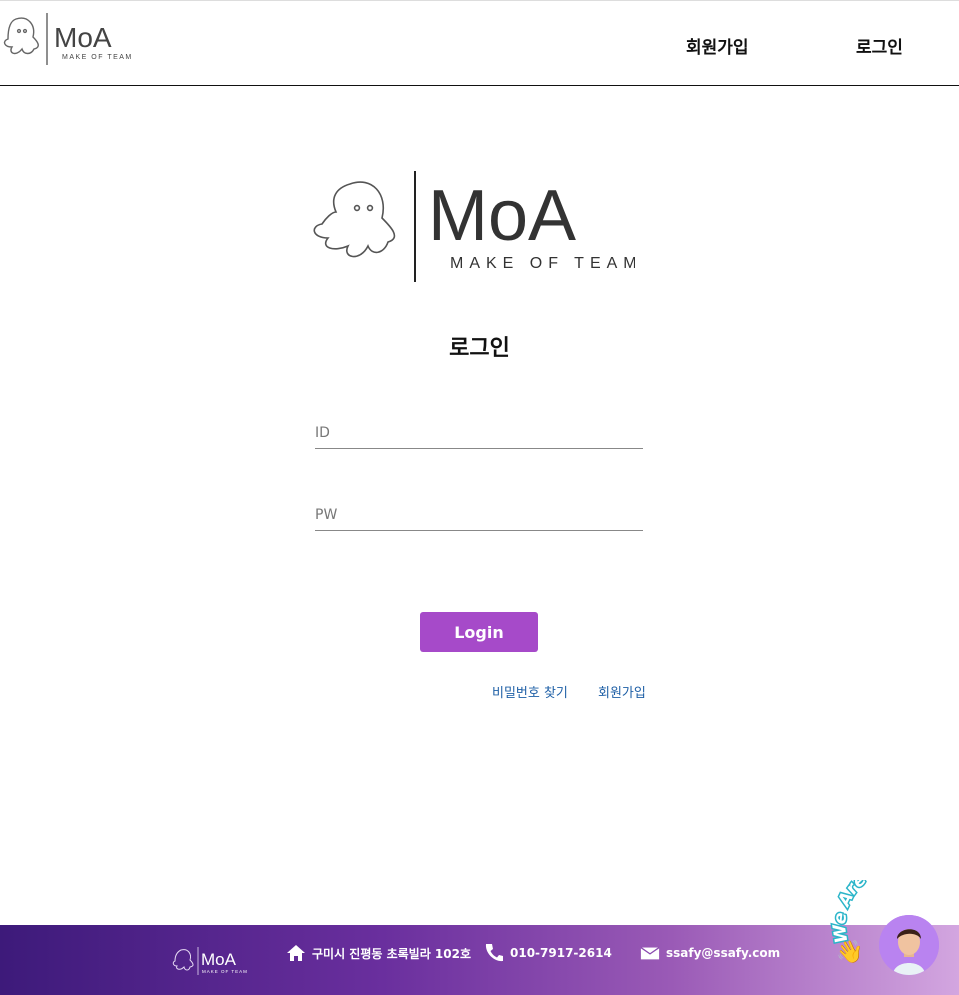 The width and height of the screenshot is (959, 995). I want to click on password-input, so click(479, 515).